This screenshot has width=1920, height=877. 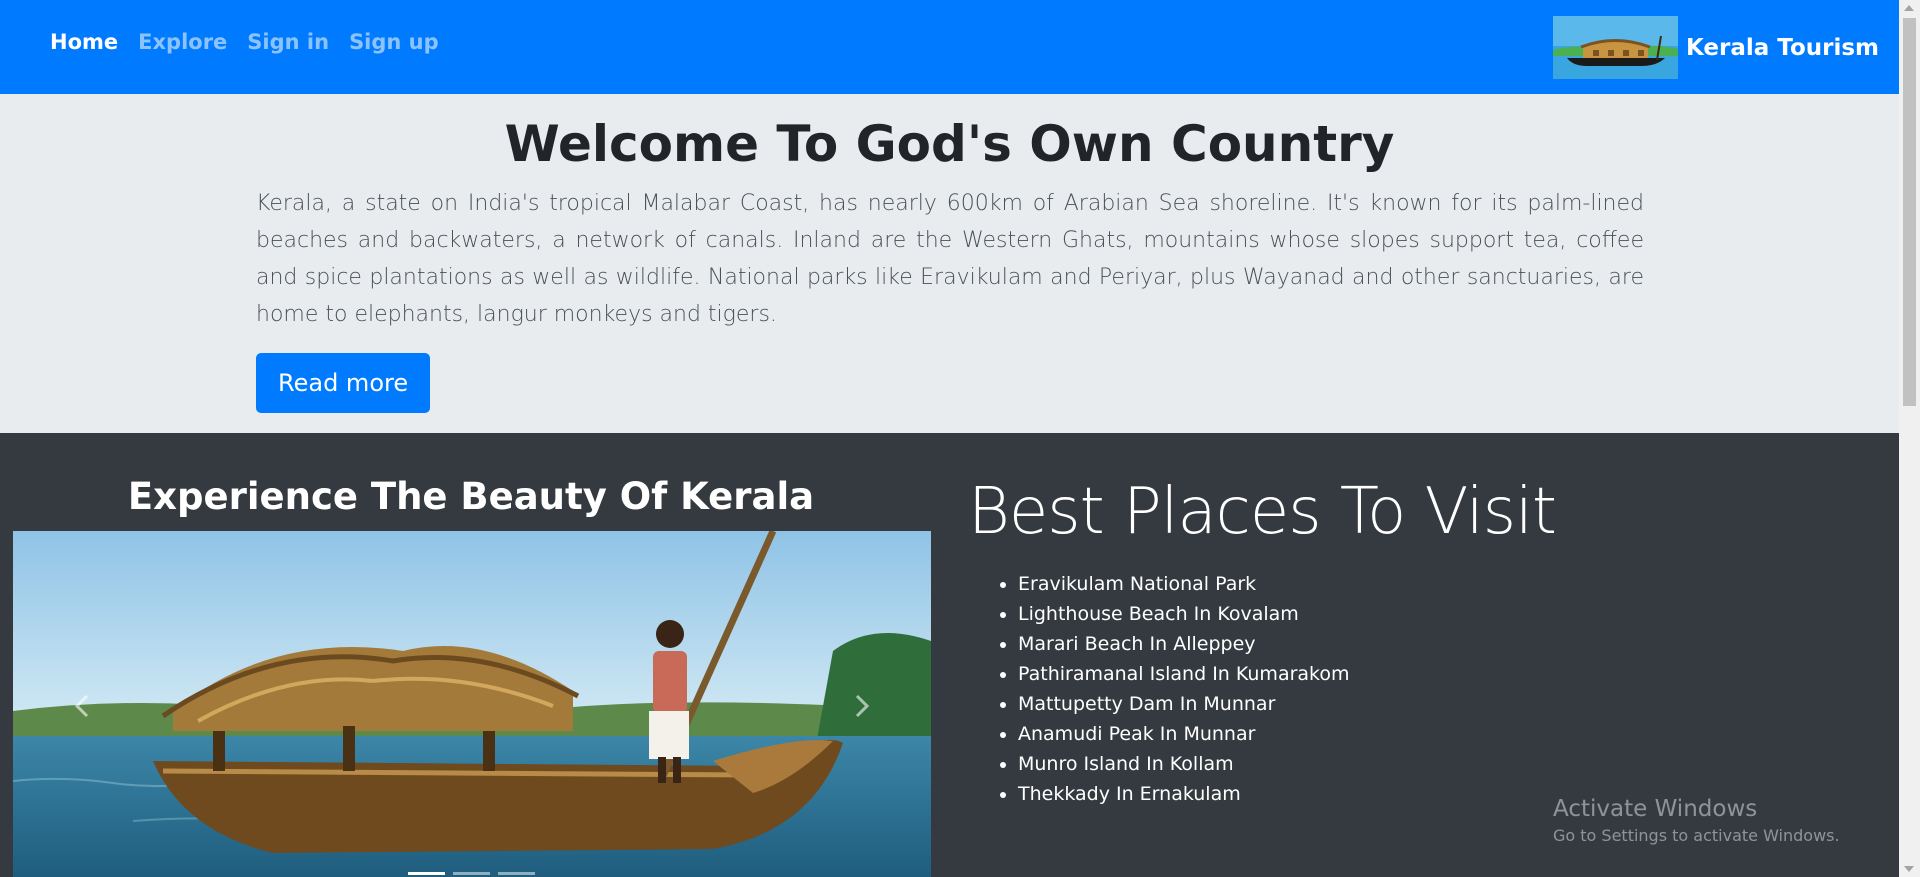 I want to click on watermark-title: Activate Windows, so click(x=1655, y=809).